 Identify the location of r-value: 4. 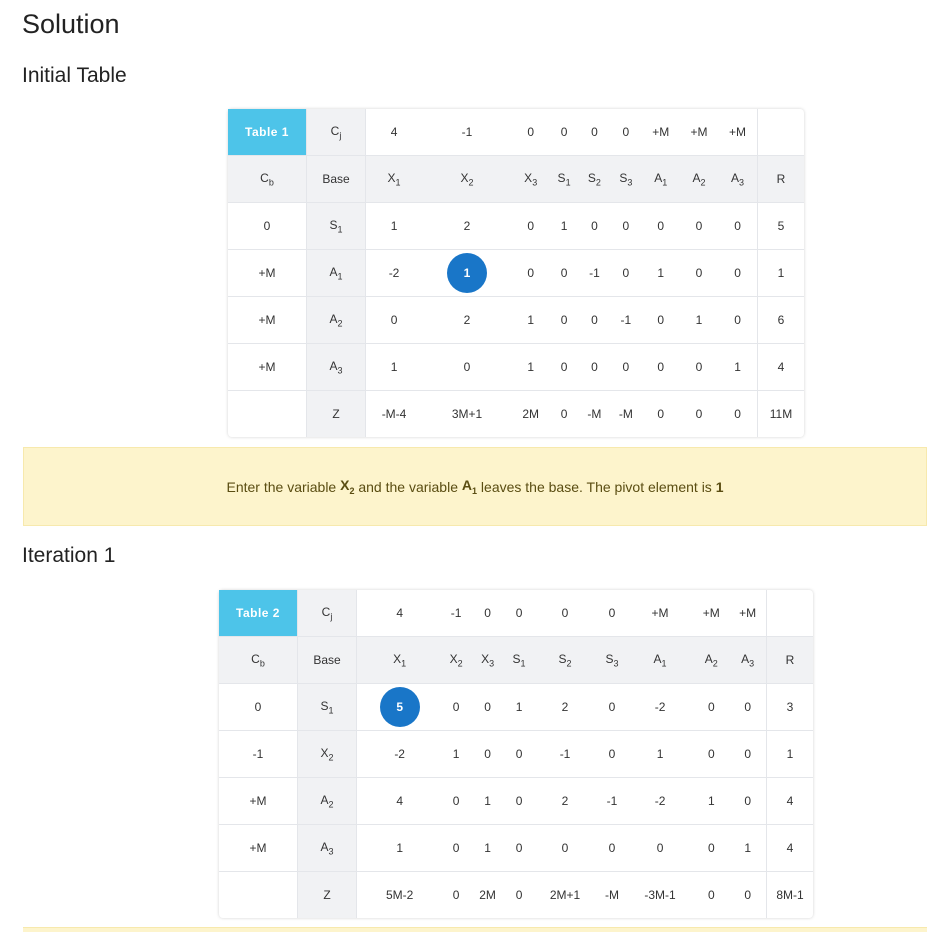
(789, 801).